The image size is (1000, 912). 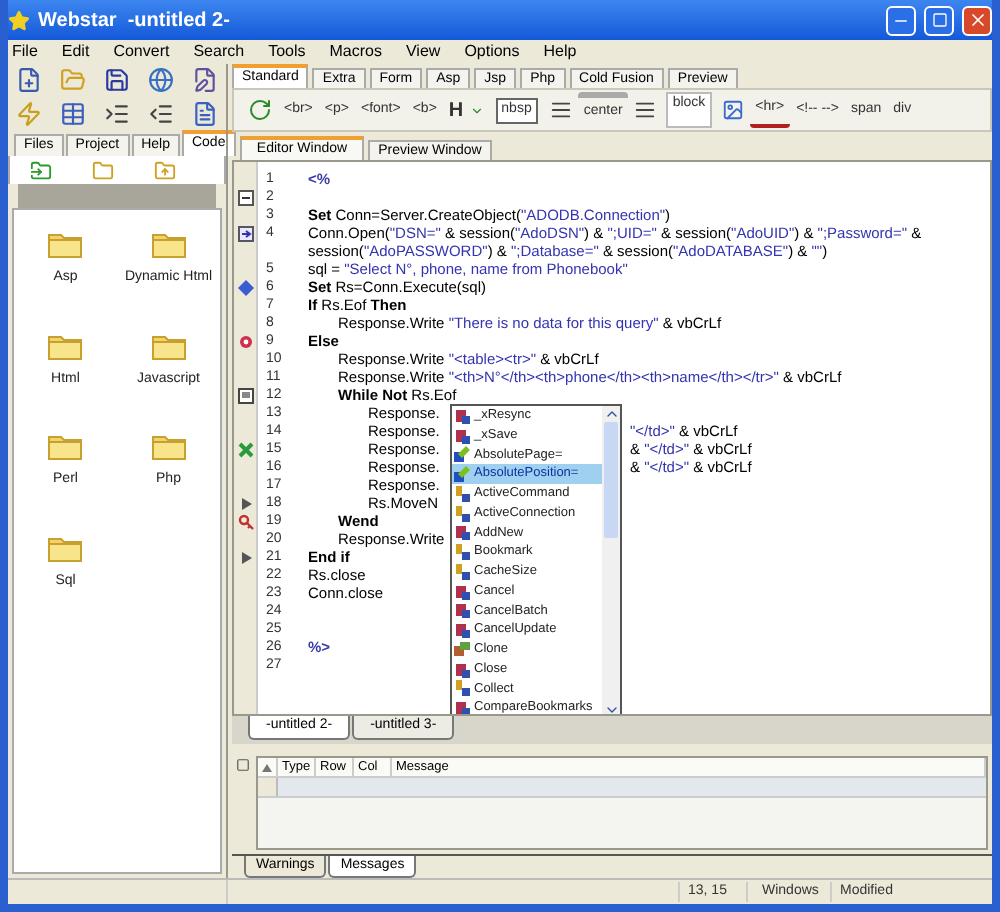 What do you see at coordinates (141, 52) in the screenshot?
I see `menu-item: Convert` at bounding box center [141, 52].